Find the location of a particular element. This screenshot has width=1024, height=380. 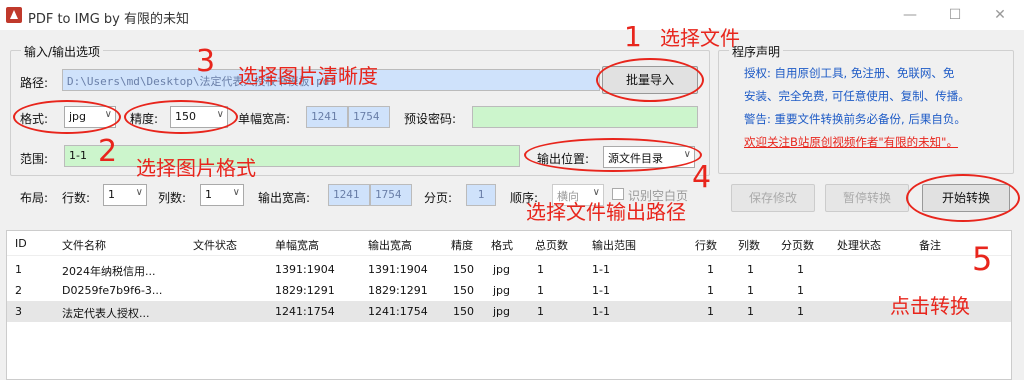

header-precision: 精度 is located at coordinates (462, 245).